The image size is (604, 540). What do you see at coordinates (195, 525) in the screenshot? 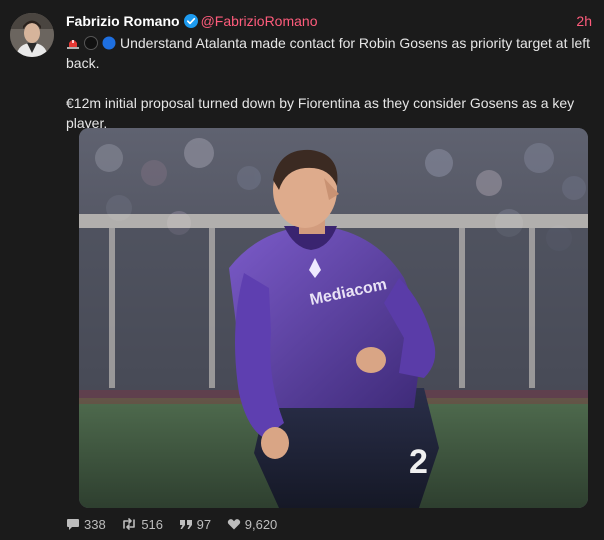
I see `quote-button: 97` at bounding box center [195, 525].